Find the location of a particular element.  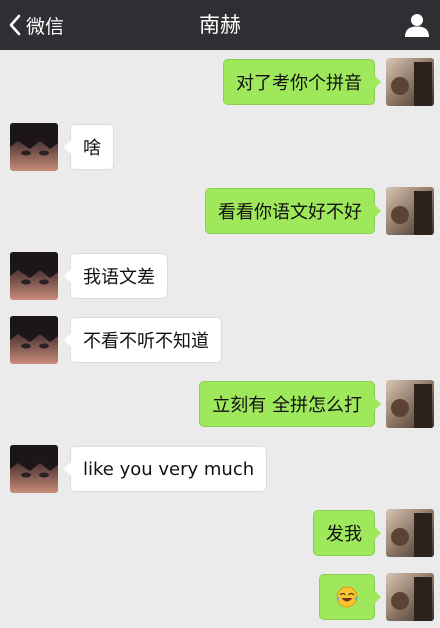

emoji-message-bubble is located at coordinates (350, 597).